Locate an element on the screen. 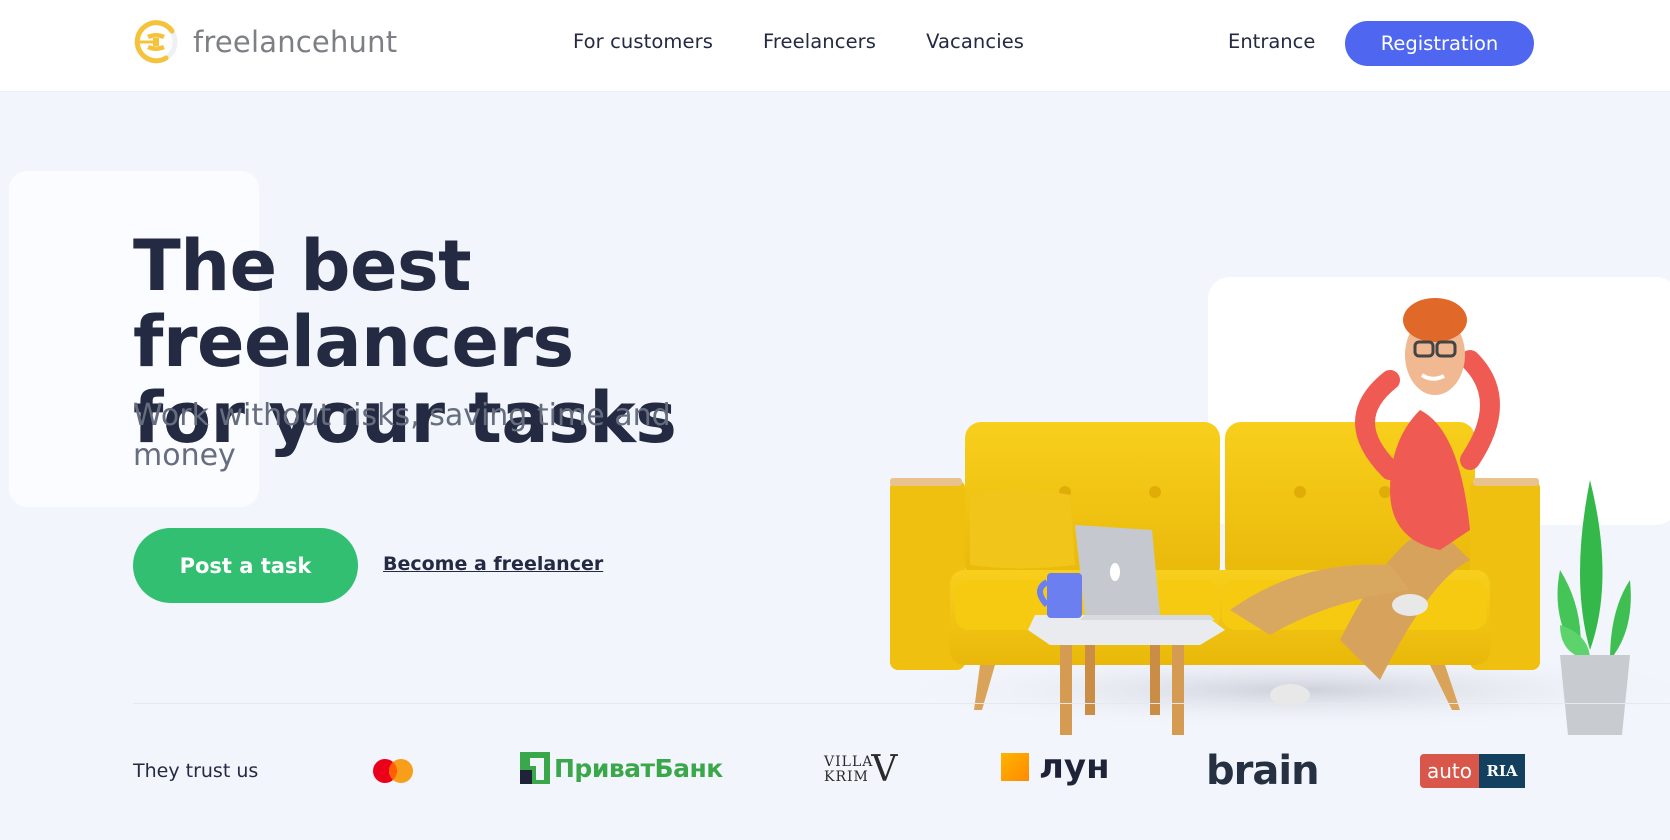 The width and height of the screenshot is (1670, 840). villa-text-line-2: KRIM is located at coordinates (846, 777).